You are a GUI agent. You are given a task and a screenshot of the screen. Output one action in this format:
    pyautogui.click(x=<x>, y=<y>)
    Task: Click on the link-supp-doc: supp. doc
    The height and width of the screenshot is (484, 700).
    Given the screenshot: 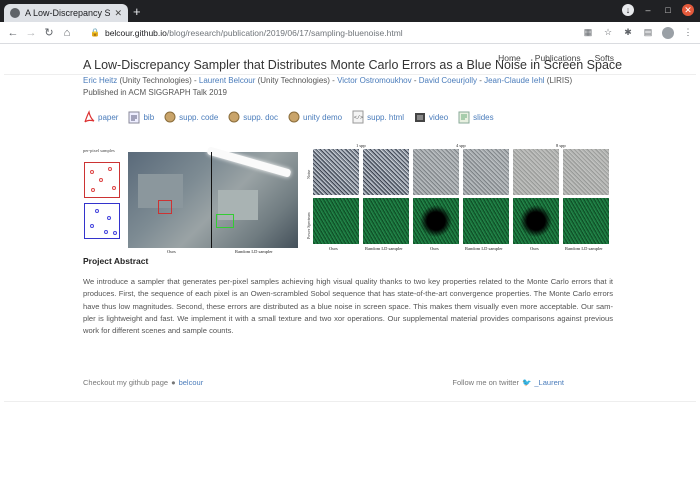 What is the action you would take?
    pyautogui.click(x=253, y=117)
    